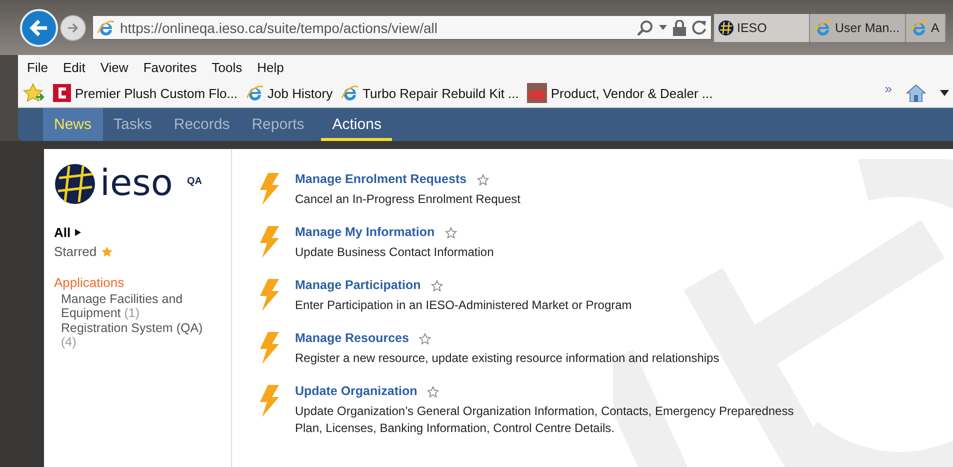 Image resolution: width=953 pixels, height=467 pixels. I want to click on menu-item: Edit, so click(74, 67).